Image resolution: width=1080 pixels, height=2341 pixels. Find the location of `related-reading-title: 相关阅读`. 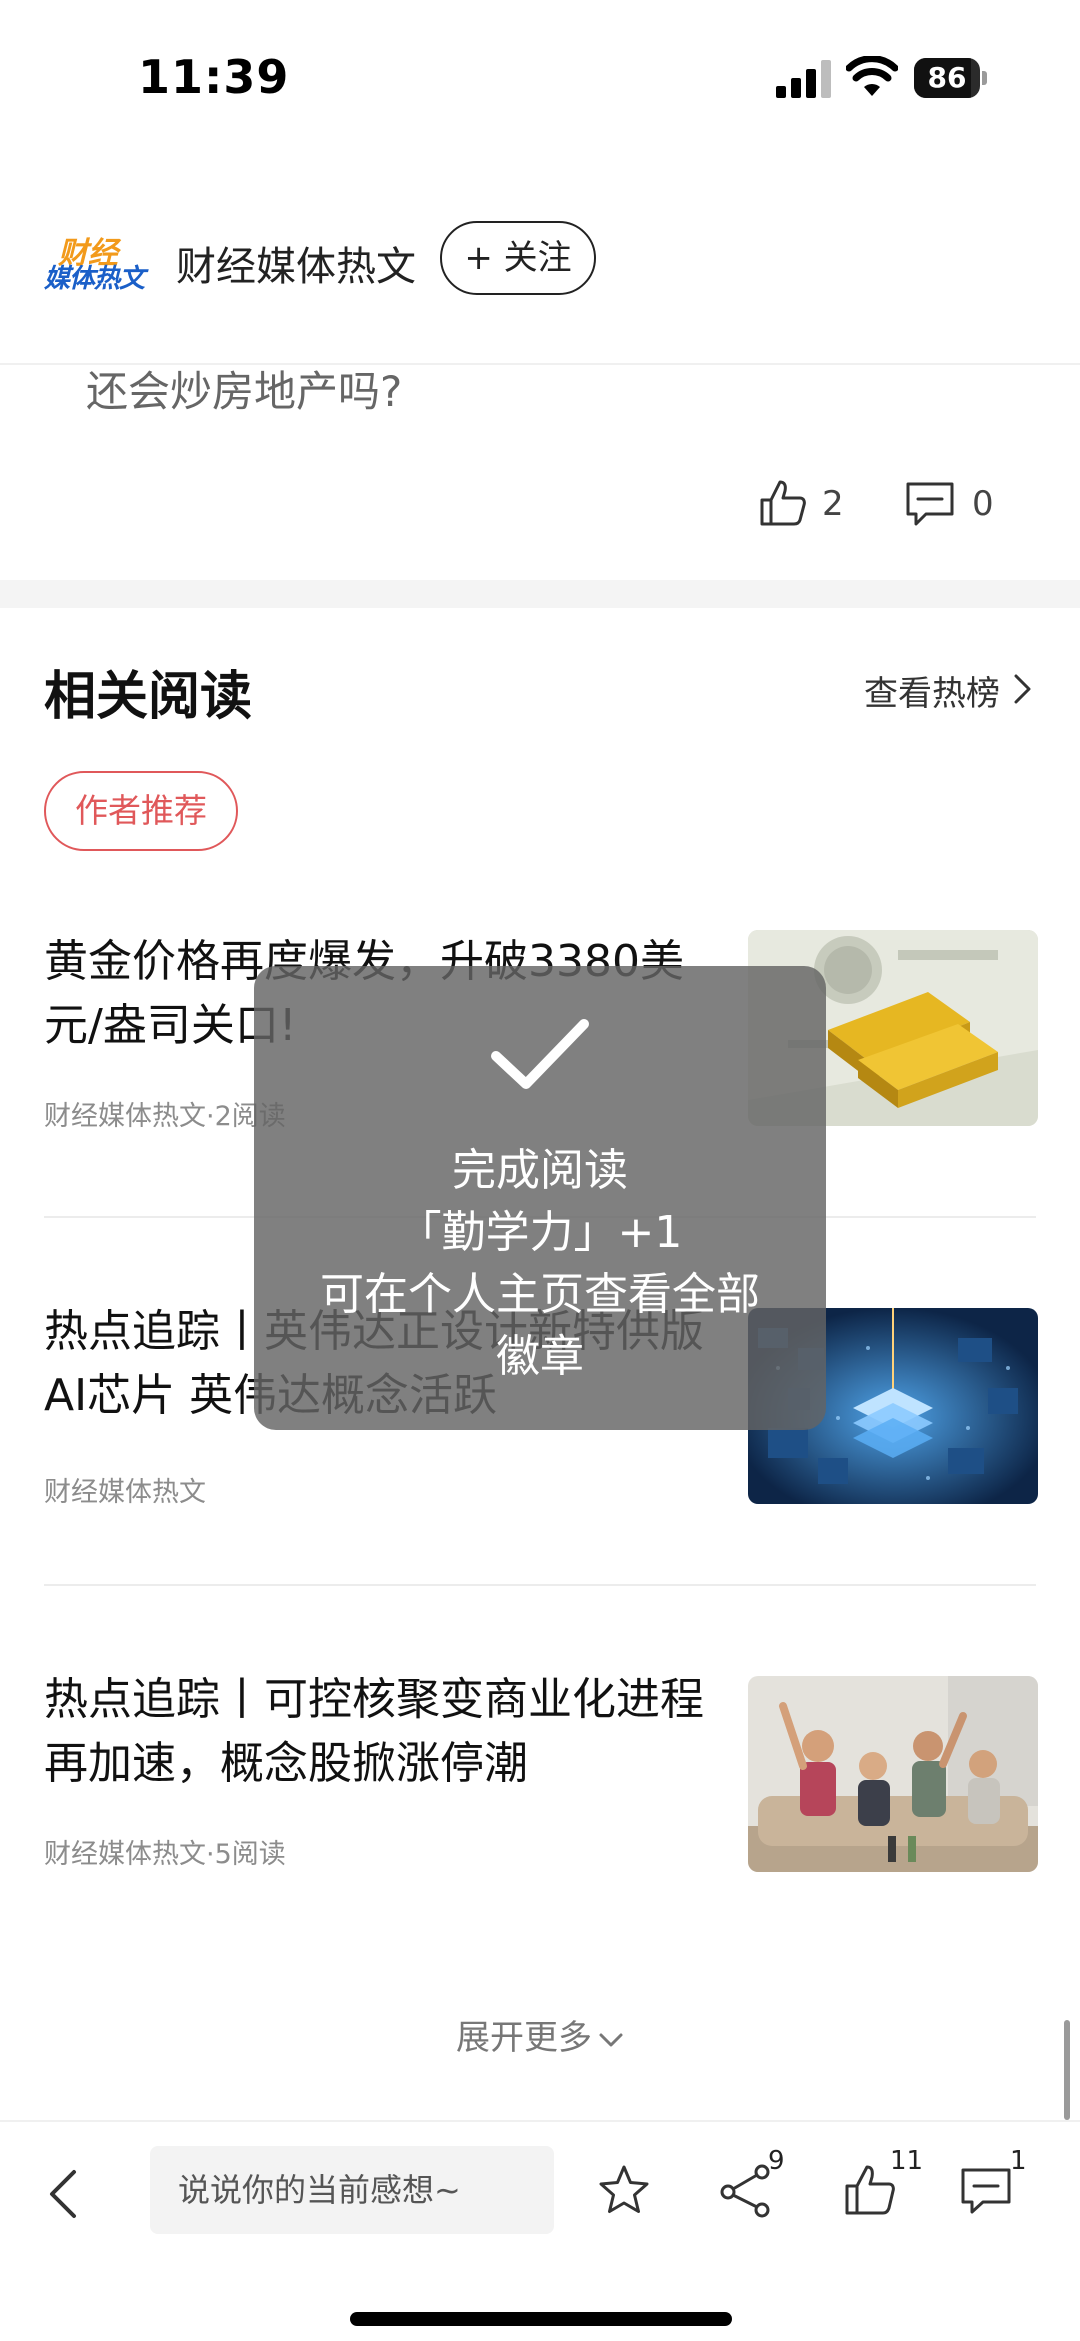

related-reading-title: 相关阅读 is located at coordinates (148, 697).